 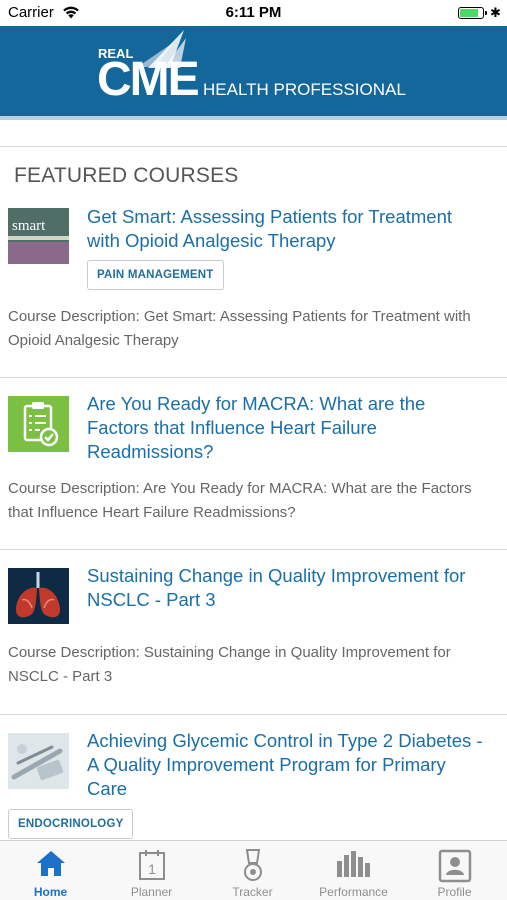 What do you see at coordinates (353, 892) in the screenshot?
I see `tab-label: Performance` at bounding box center [353, 892].